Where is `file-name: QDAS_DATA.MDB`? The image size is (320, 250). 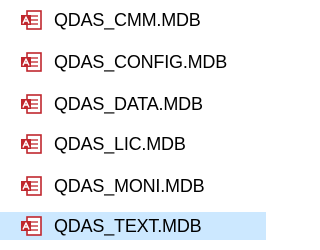
file-name: QDAS_DATA.MDB is located at coordinates (128, 104).